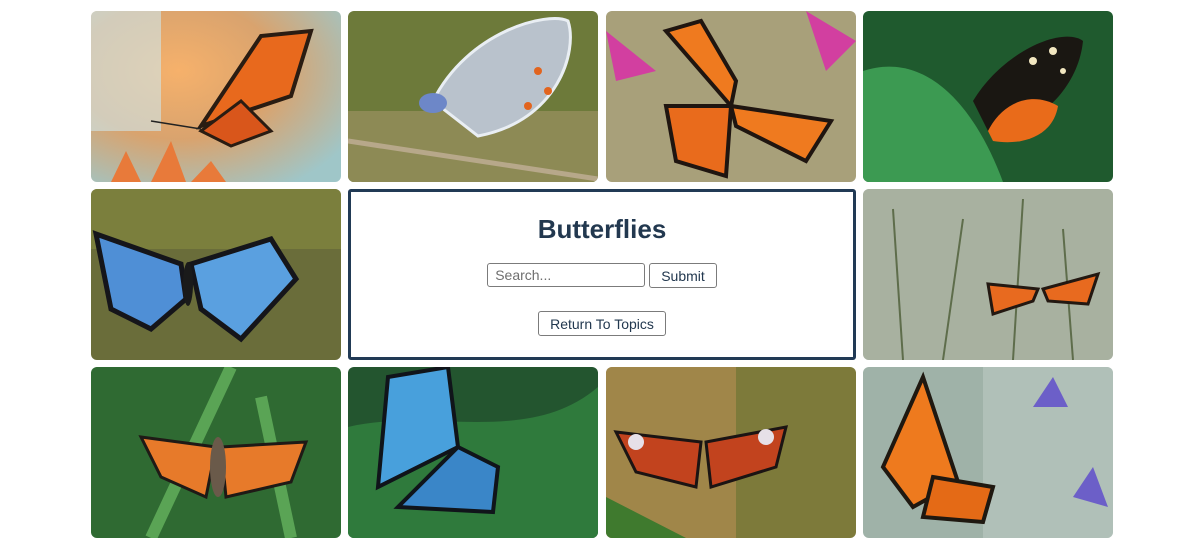  What do you see at coordinates (683, 275) in the screenshot?
I see `submit-button: Submit` at bounding box center [683, 275].